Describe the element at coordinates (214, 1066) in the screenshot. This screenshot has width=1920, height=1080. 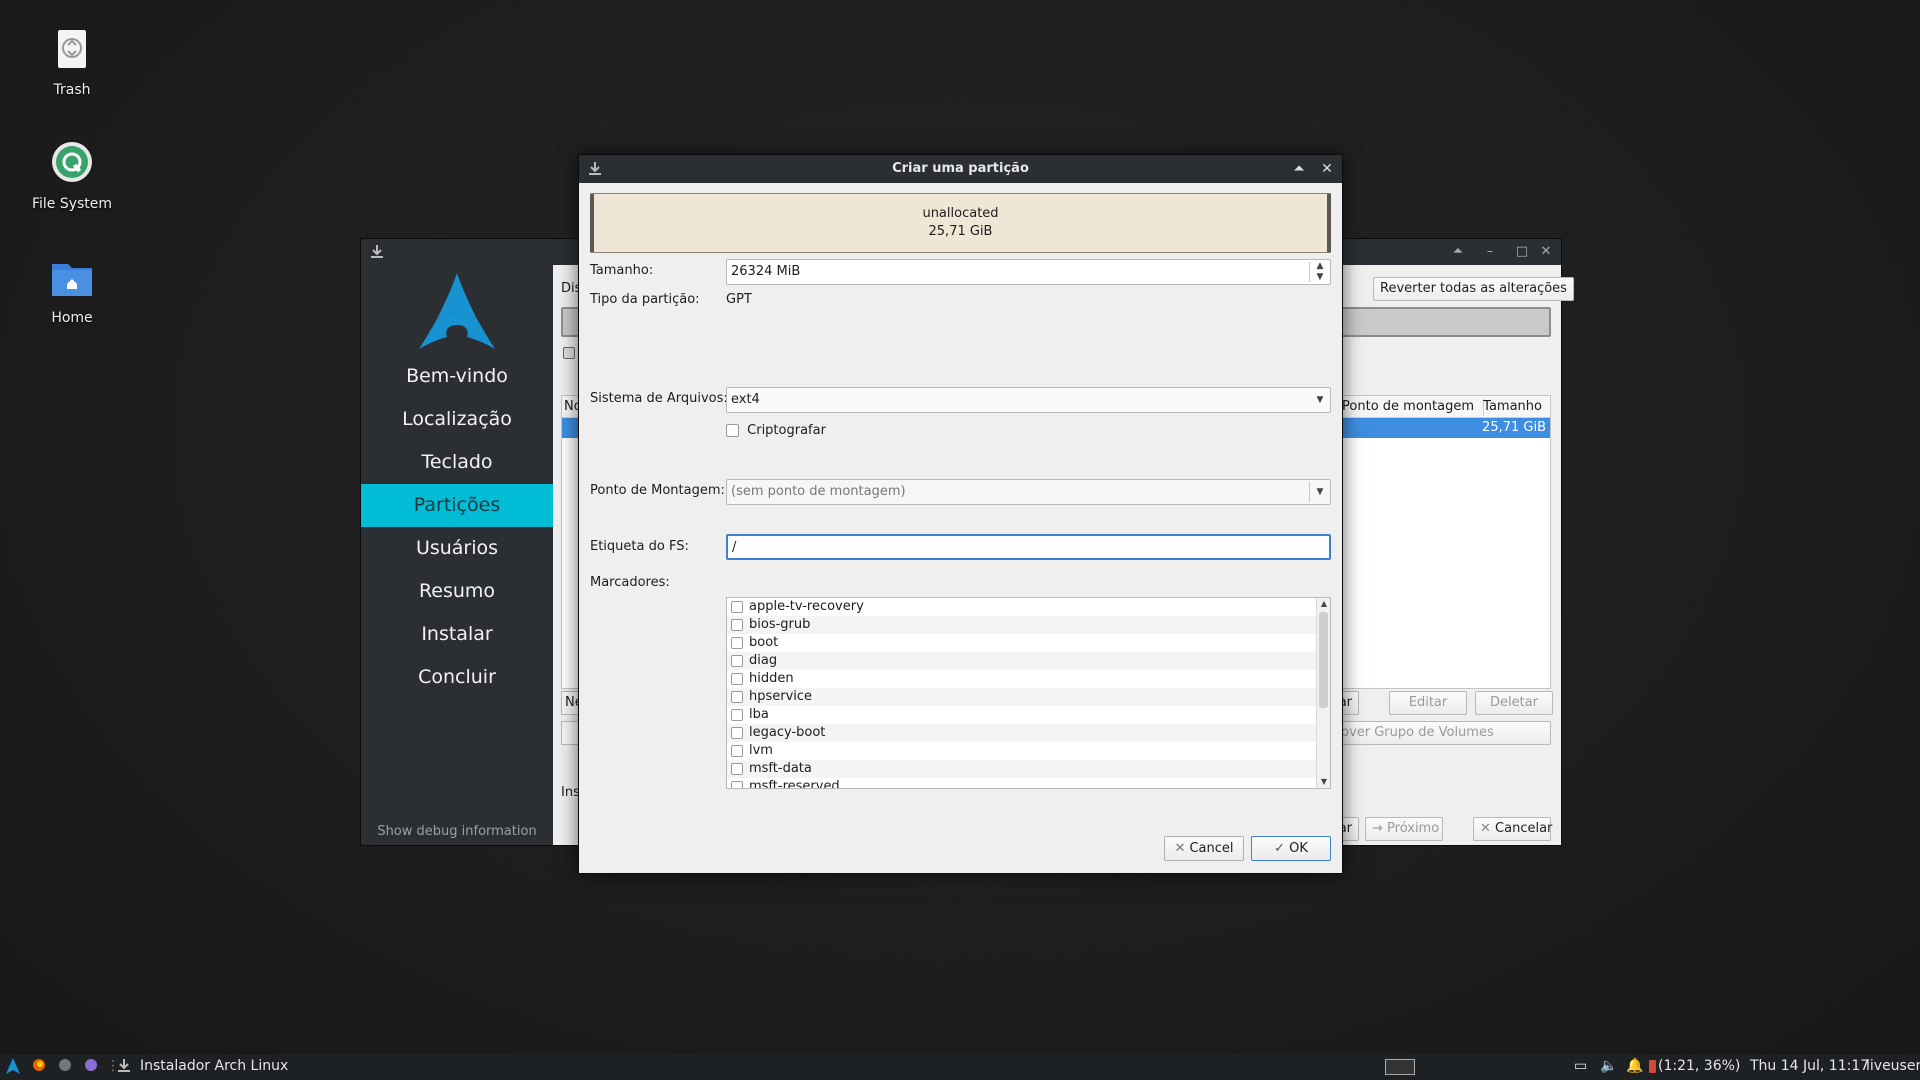
I see `taskbar-app-label: Instalador Arch Linux` at that location.